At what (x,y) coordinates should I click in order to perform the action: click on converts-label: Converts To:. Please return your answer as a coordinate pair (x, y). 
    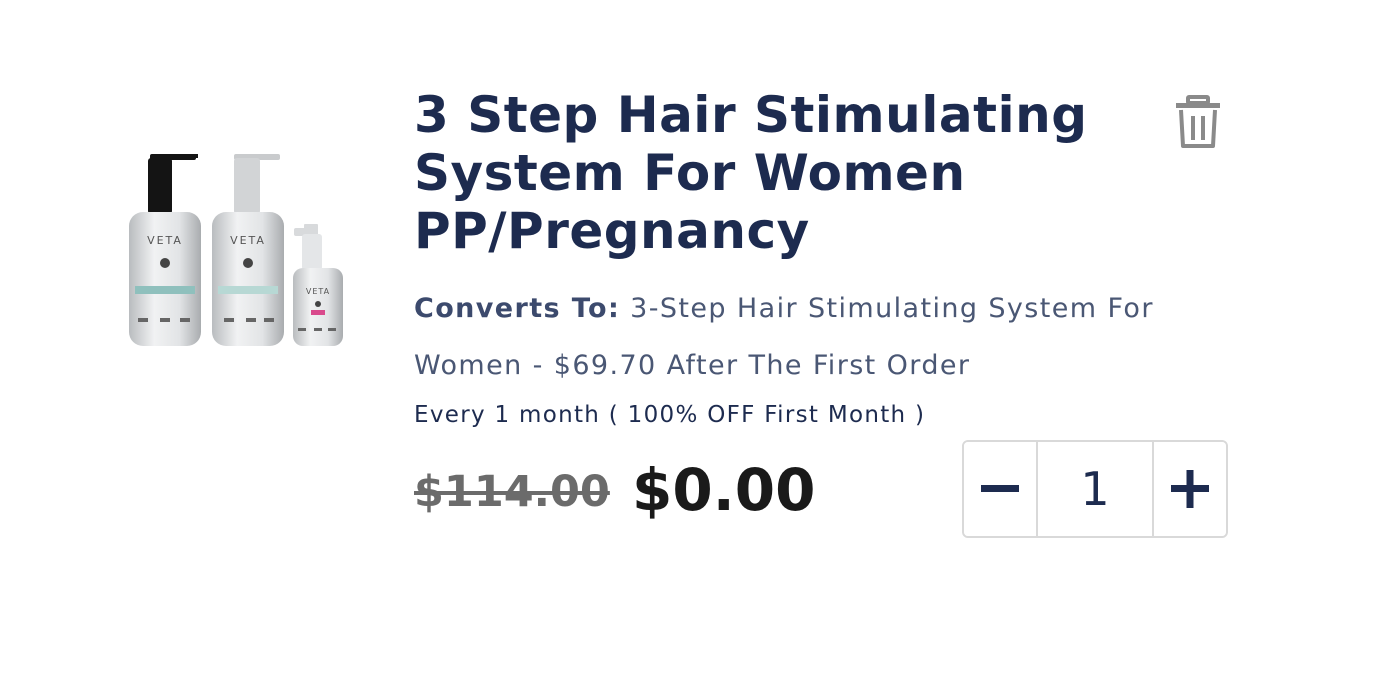
    Looking at the image, I should click on (517, 308).